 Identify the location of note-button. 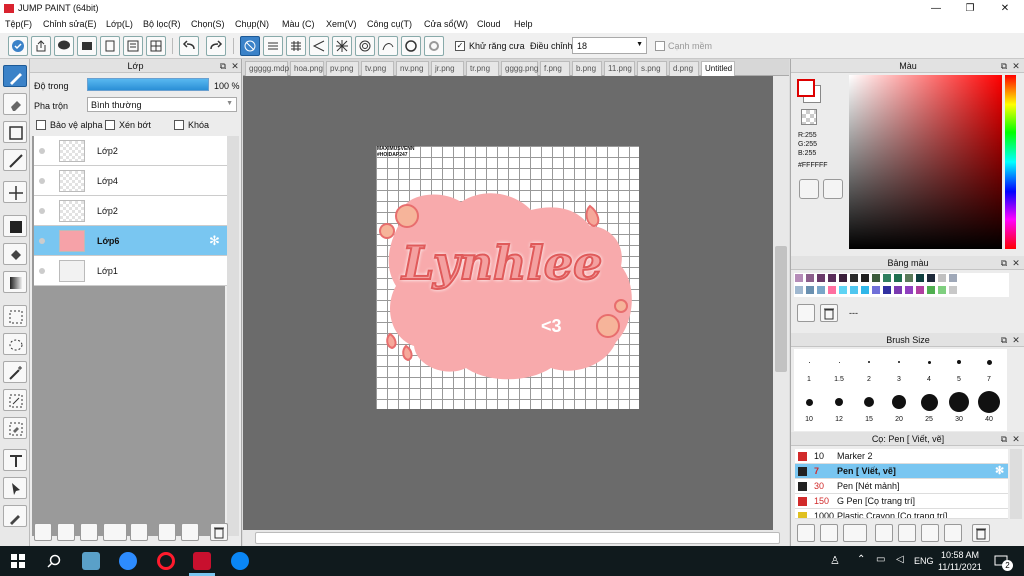
(87, 46).